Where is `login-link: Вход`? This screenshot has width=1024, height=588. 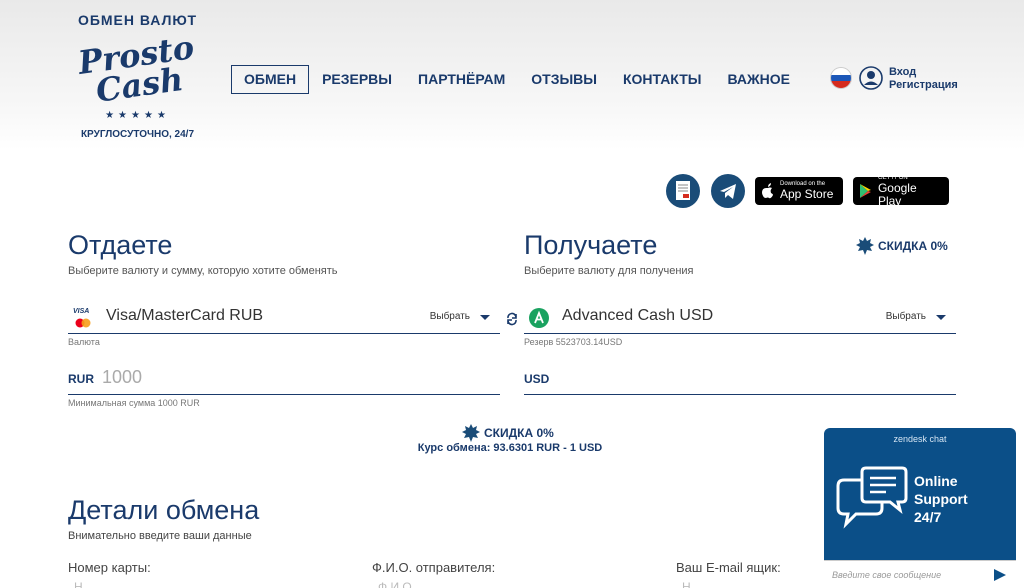
login-link: Вход is located at coordinates (923, 72).